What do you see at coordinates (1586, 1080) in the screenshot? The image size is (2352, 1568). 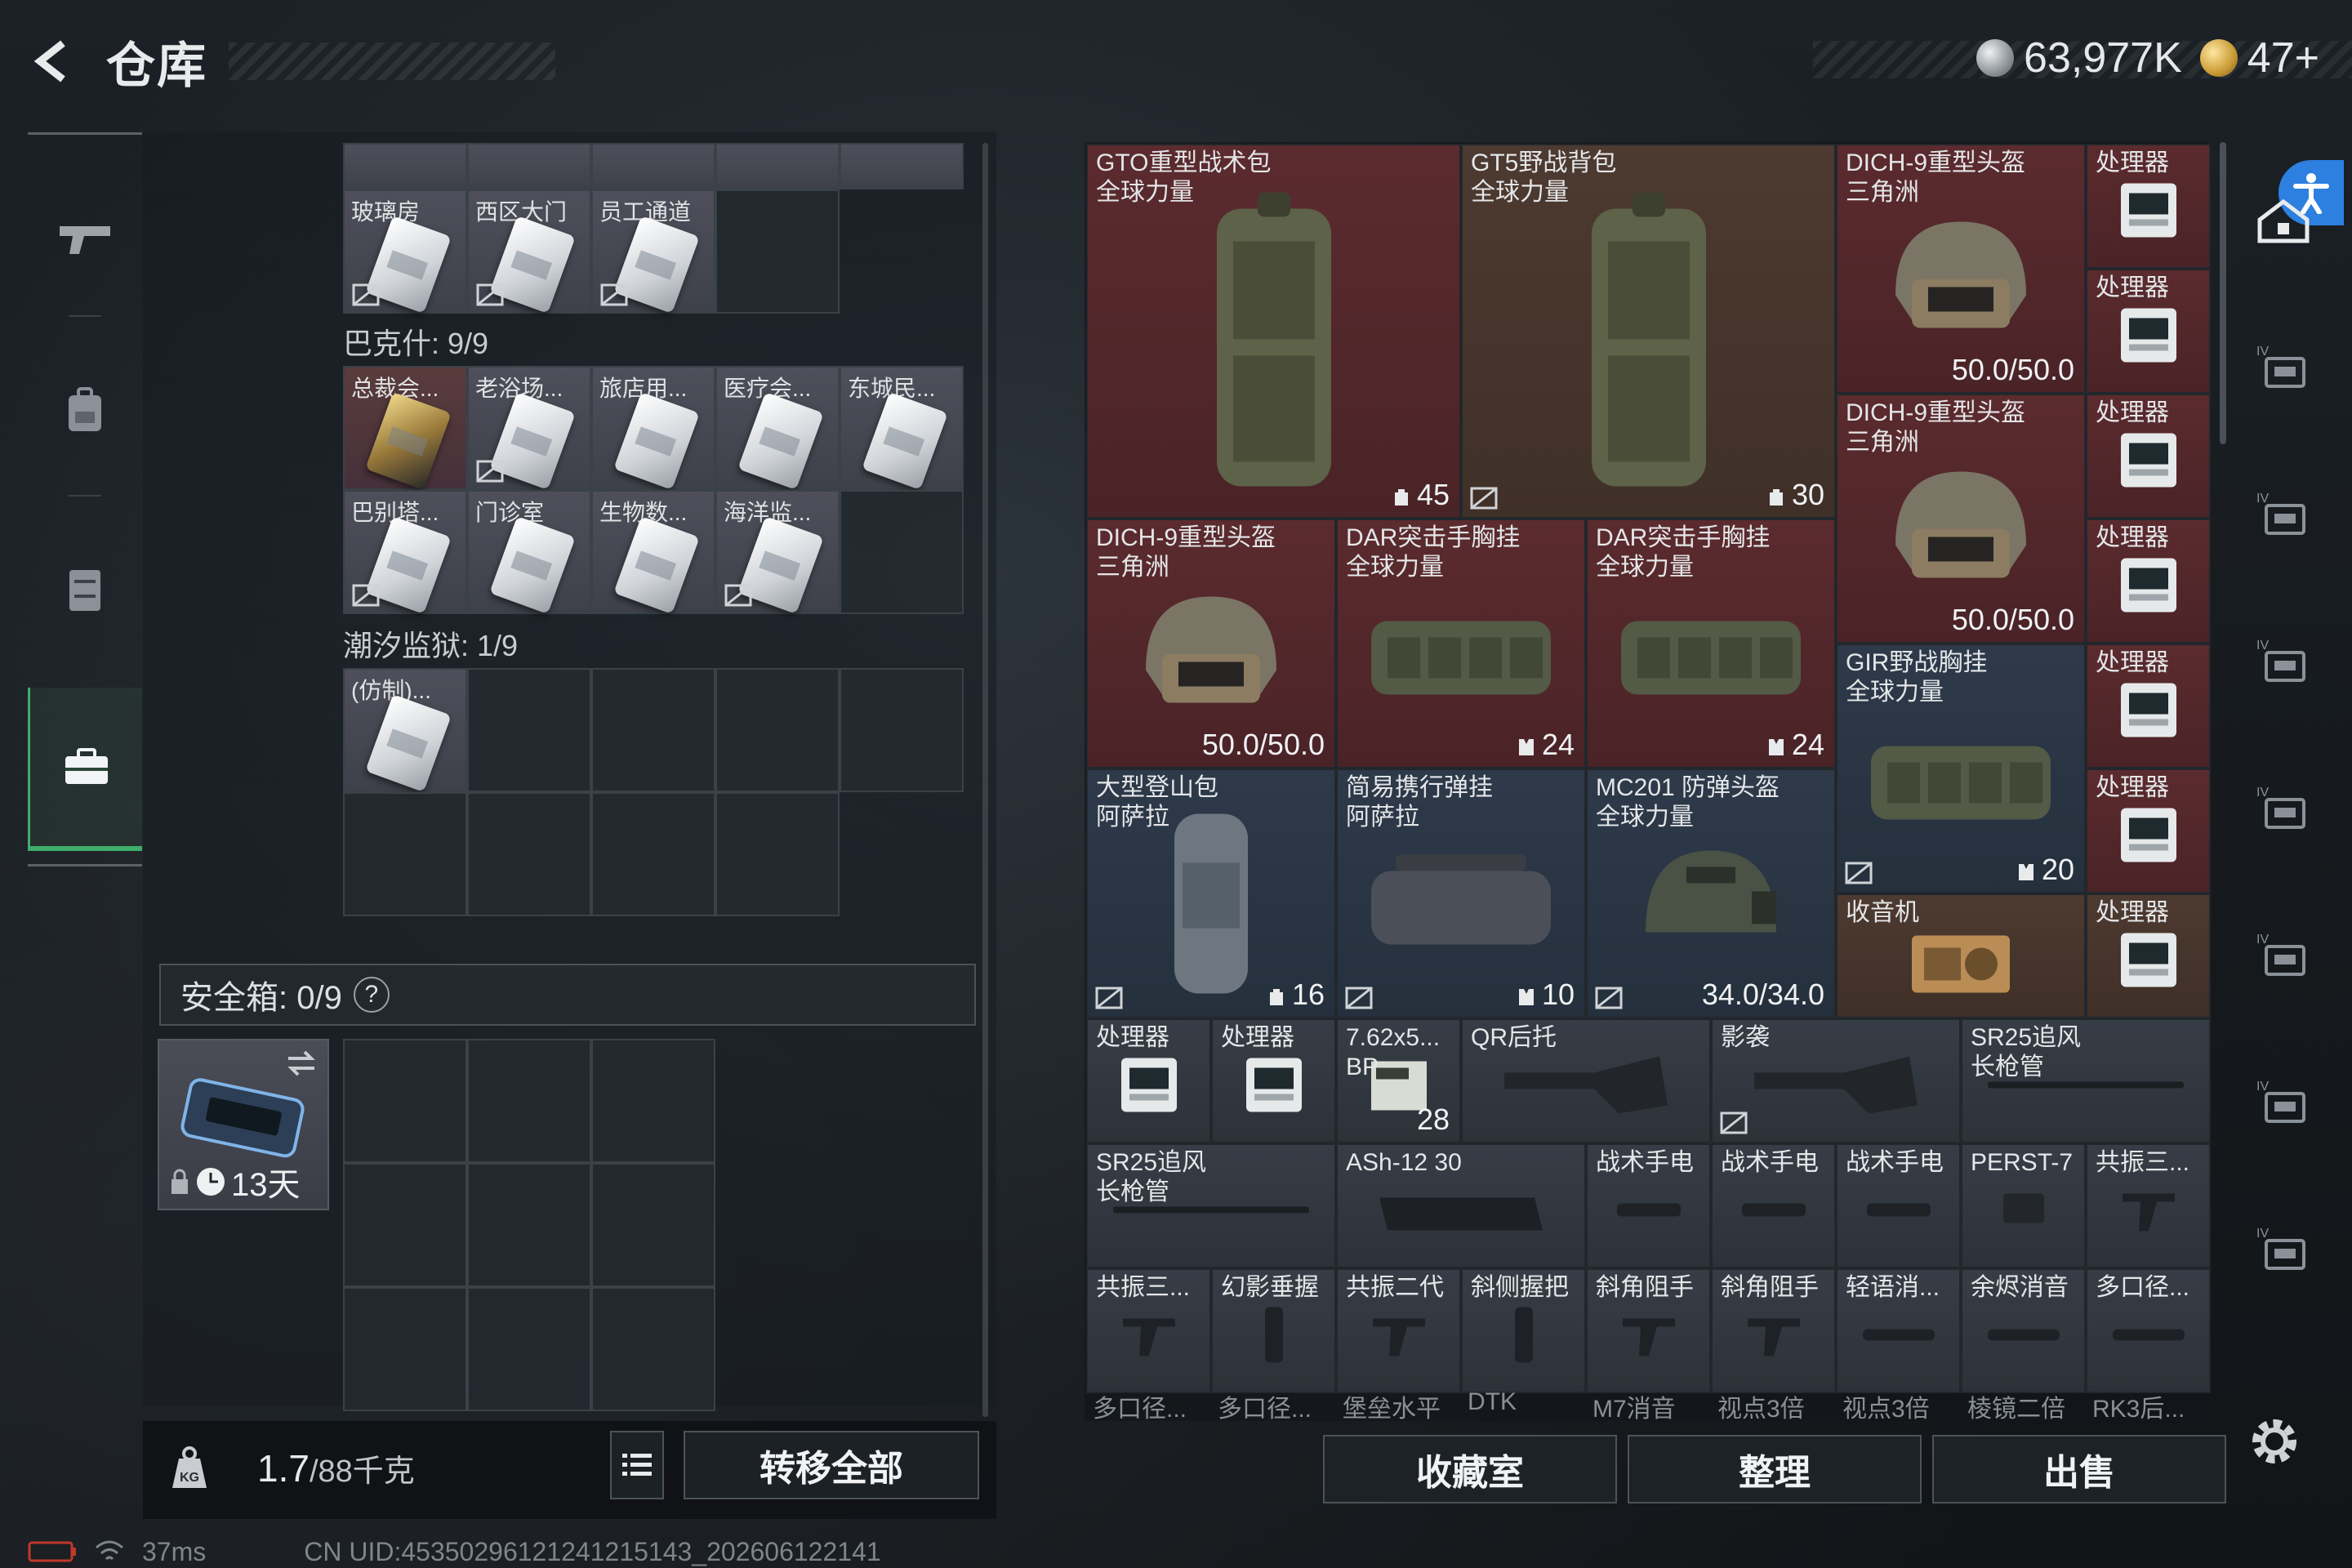 I see `stash-item-qr: QR后托` at bounding box center [1586, 1080].